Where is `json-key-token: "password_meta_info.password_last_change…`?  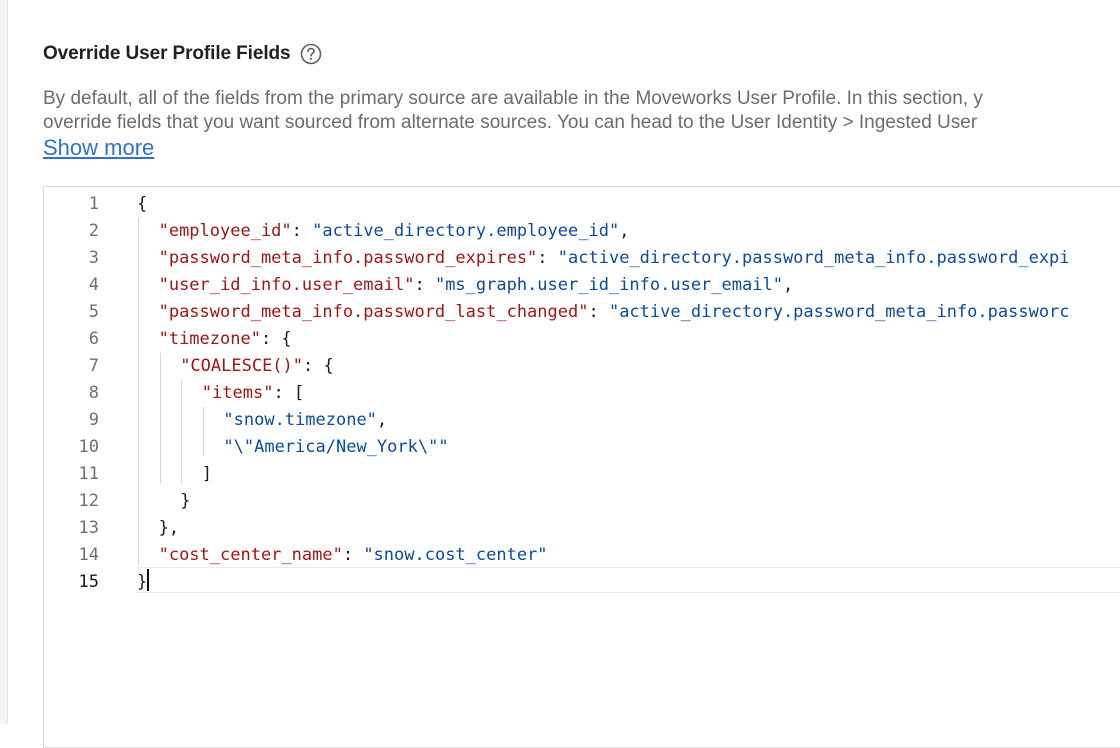
json-key-token: "password_meta_info.password_last_change… is located at coordinates (373, 312).